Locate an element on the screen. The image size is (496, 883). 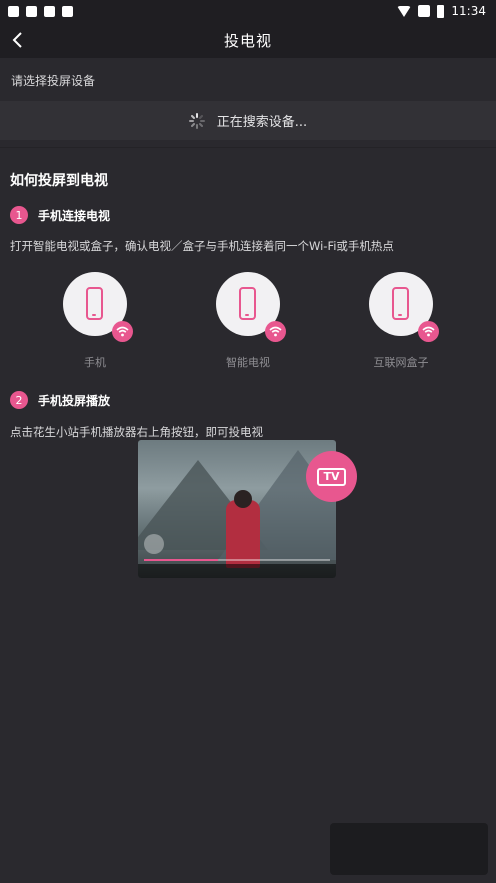
loading-spinner-icon is located at coordinates (196, 120).